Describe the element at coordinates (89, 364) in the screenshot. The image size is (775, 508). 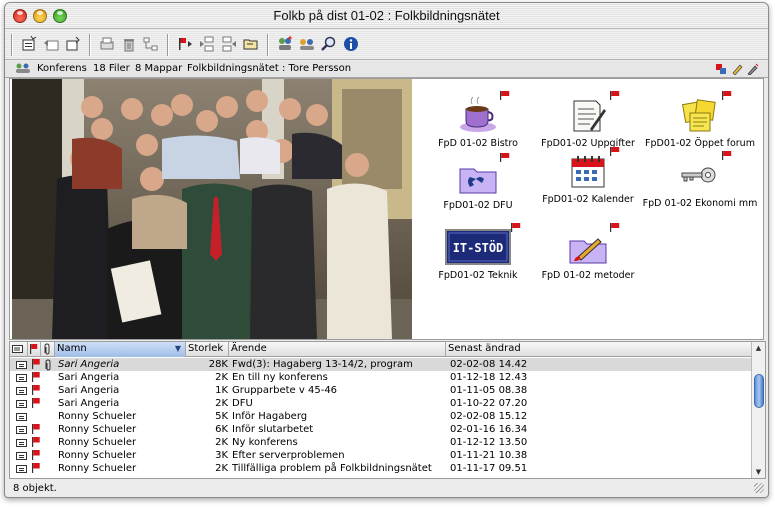
I see `sender-name: Sari Angeria` at that location.